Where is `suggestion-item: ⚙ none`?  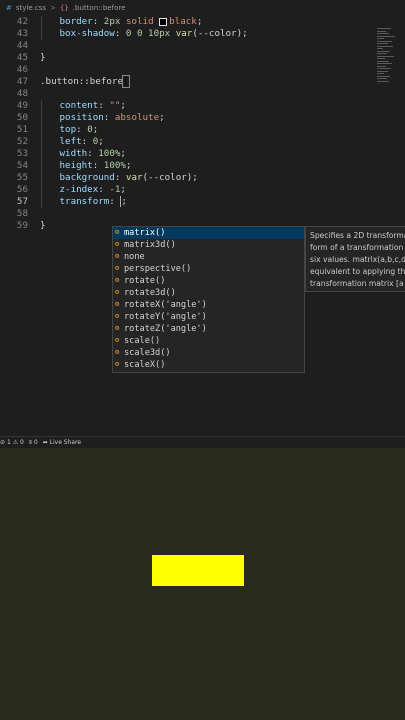
suggestion-item: ⚙ none is located at coordinates (208, 257).